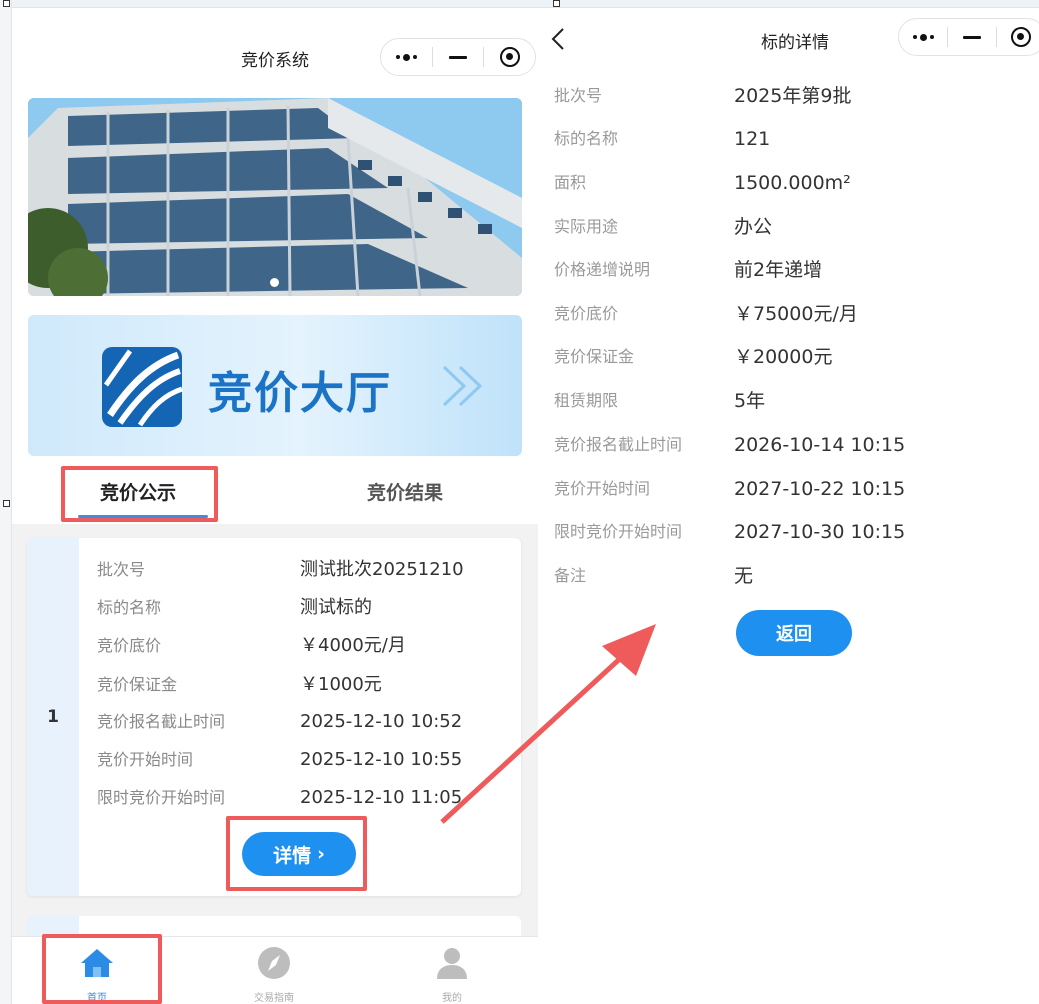 This screenshot has width=1039, height=1004. I want to click on row-value: 2025-12-10 10:55, so click(381, 759).